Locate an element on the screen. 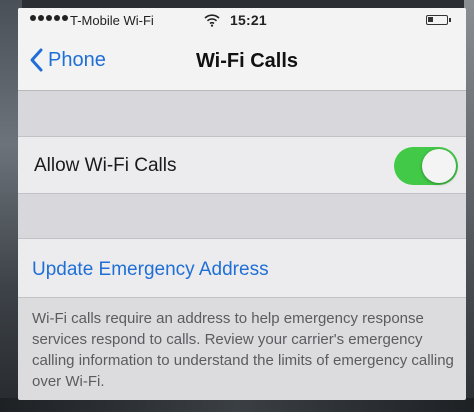 This screenshot has height=412, width=474. allow-wifi-calls-toggle is located at coordinates (426, 166).